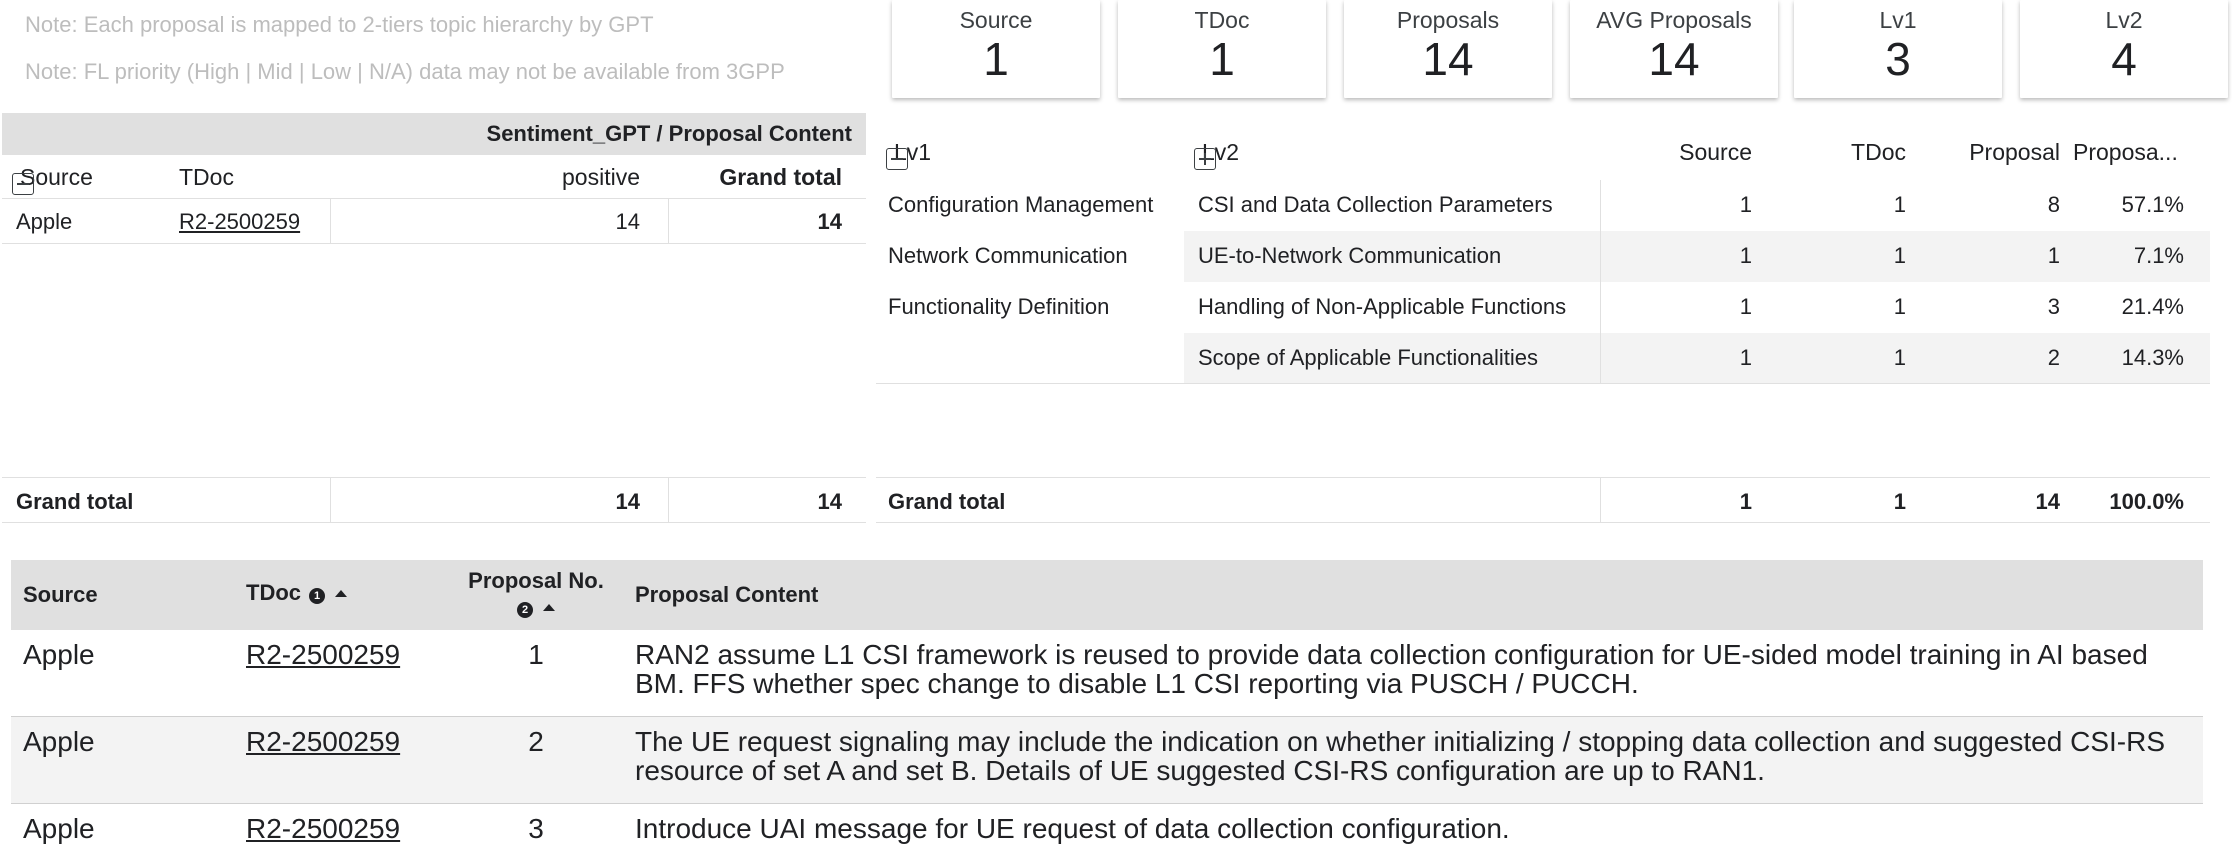 This screenshot has width=2232, height=854. I want to click on grand-total-proposal: 14, so click(2047, 501).